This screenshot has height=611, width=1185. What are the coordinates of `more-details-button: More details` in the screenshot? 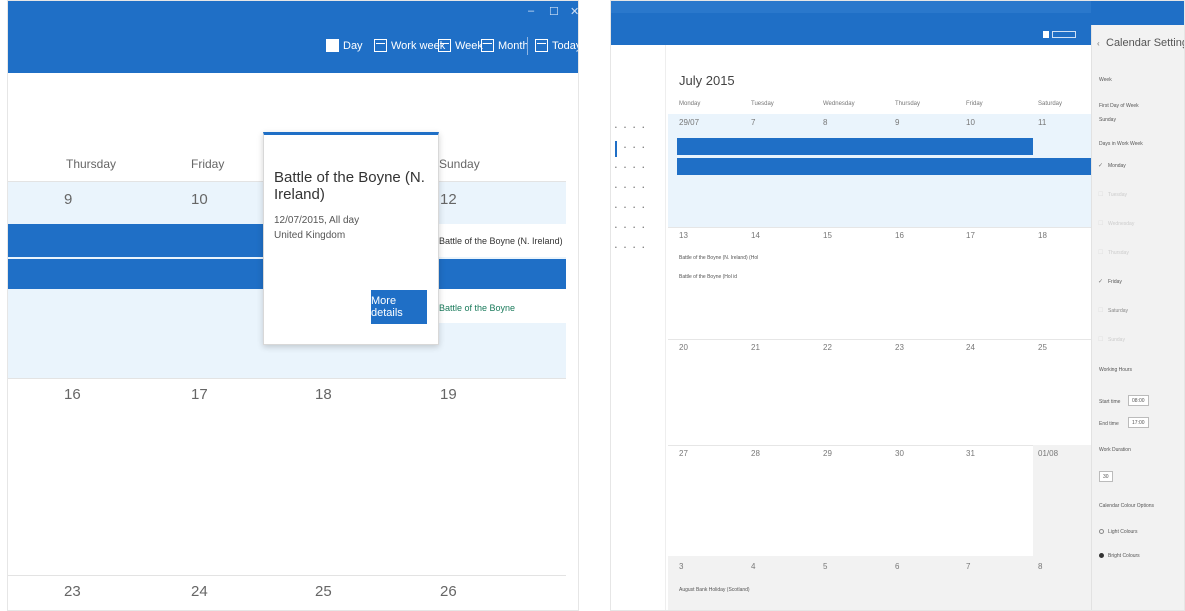 It's located at (399, 307).